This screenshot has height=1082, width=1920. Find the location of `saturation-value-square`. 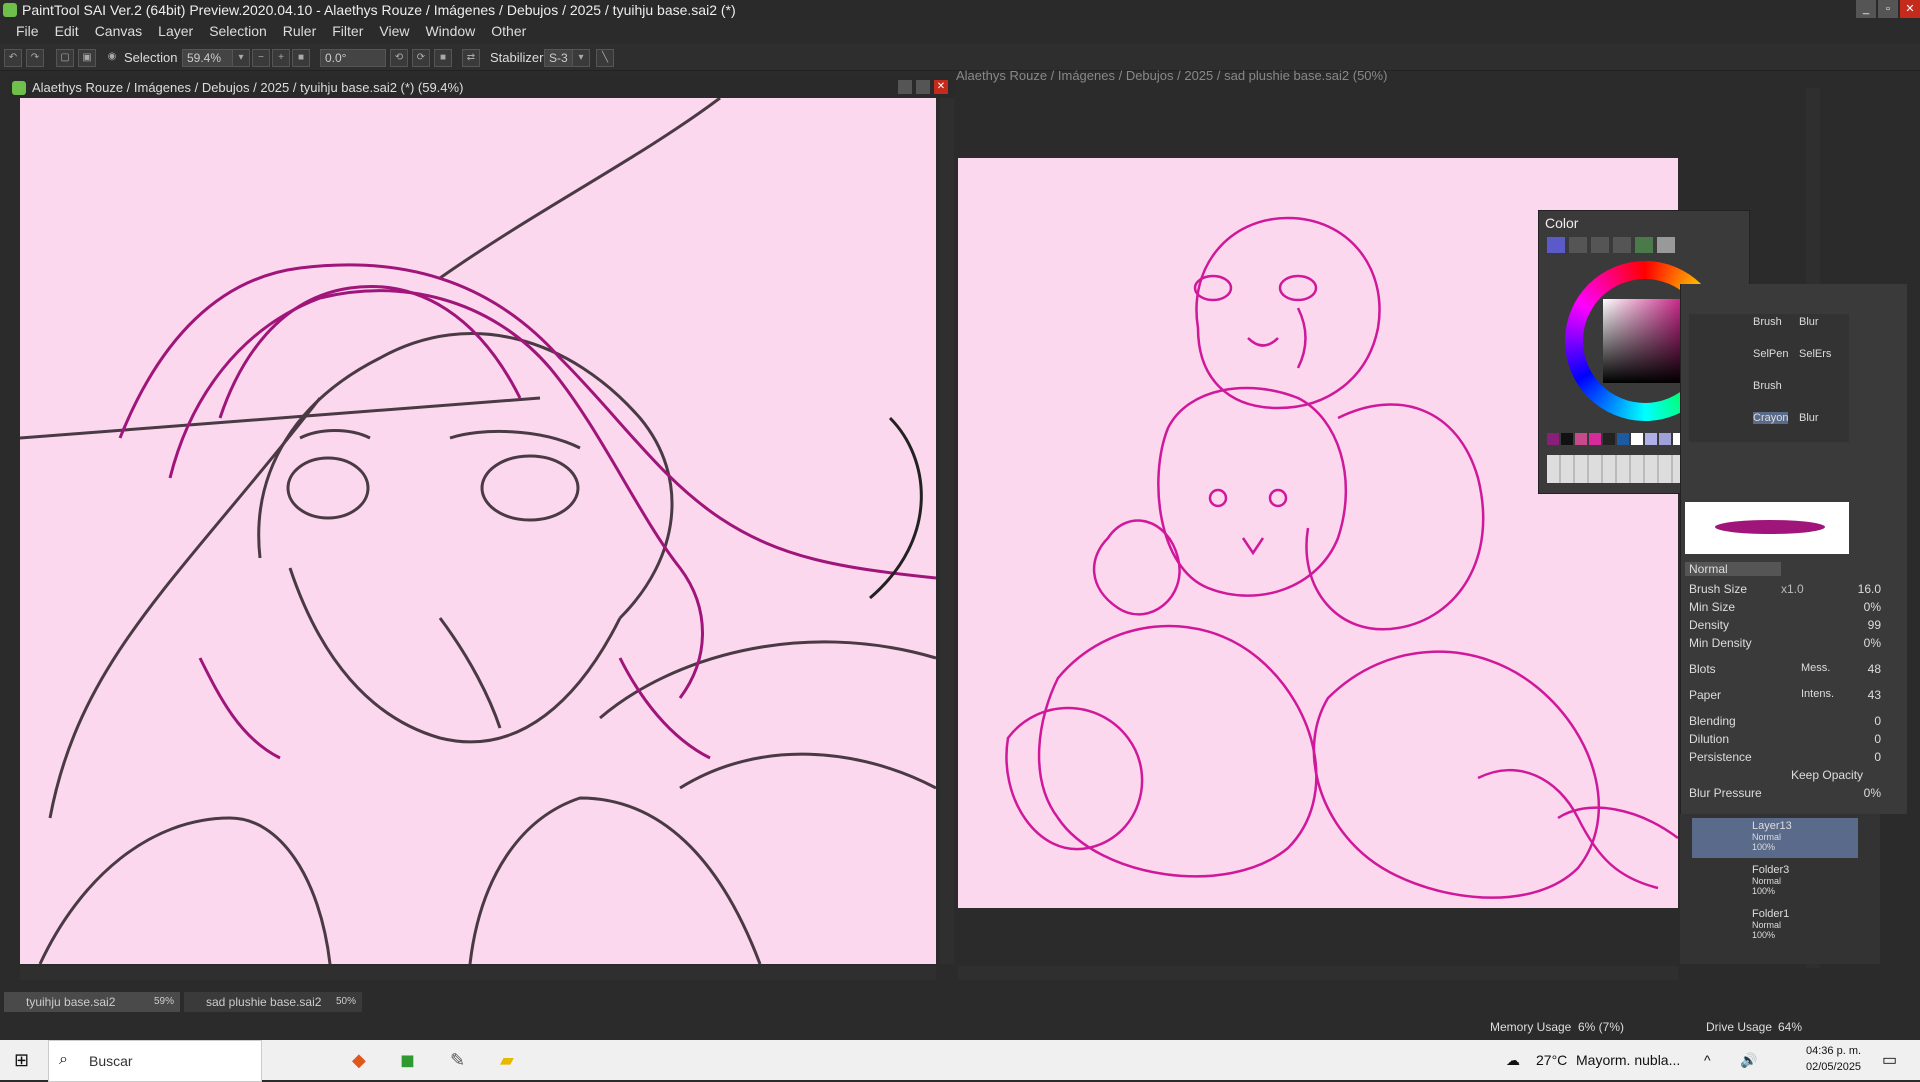

saturation-value-square is located at coordinates (1645, 341).